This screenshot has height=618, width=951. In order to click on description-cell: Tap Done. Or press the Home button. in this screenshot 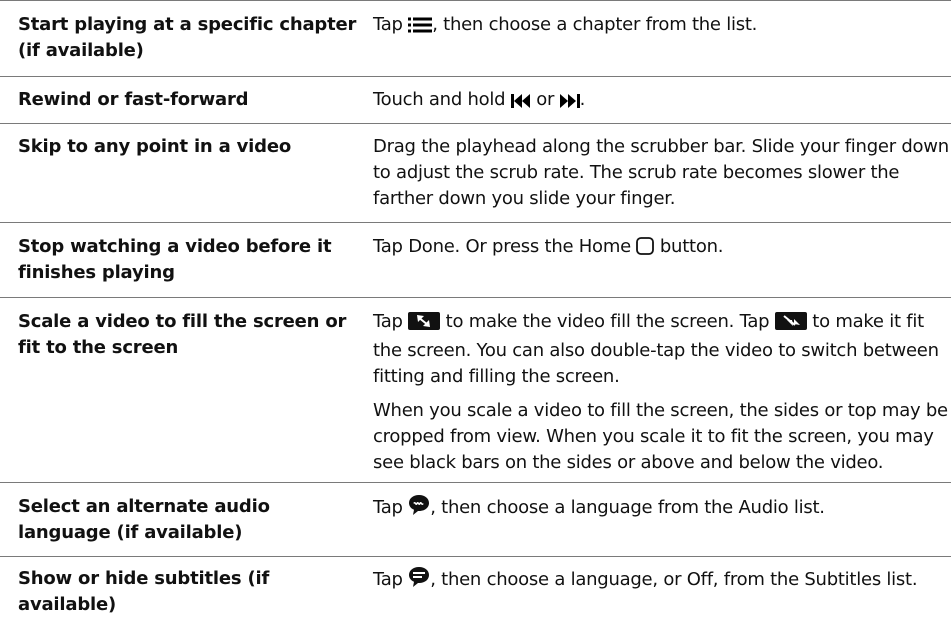, I will do `click(662, 248)`.